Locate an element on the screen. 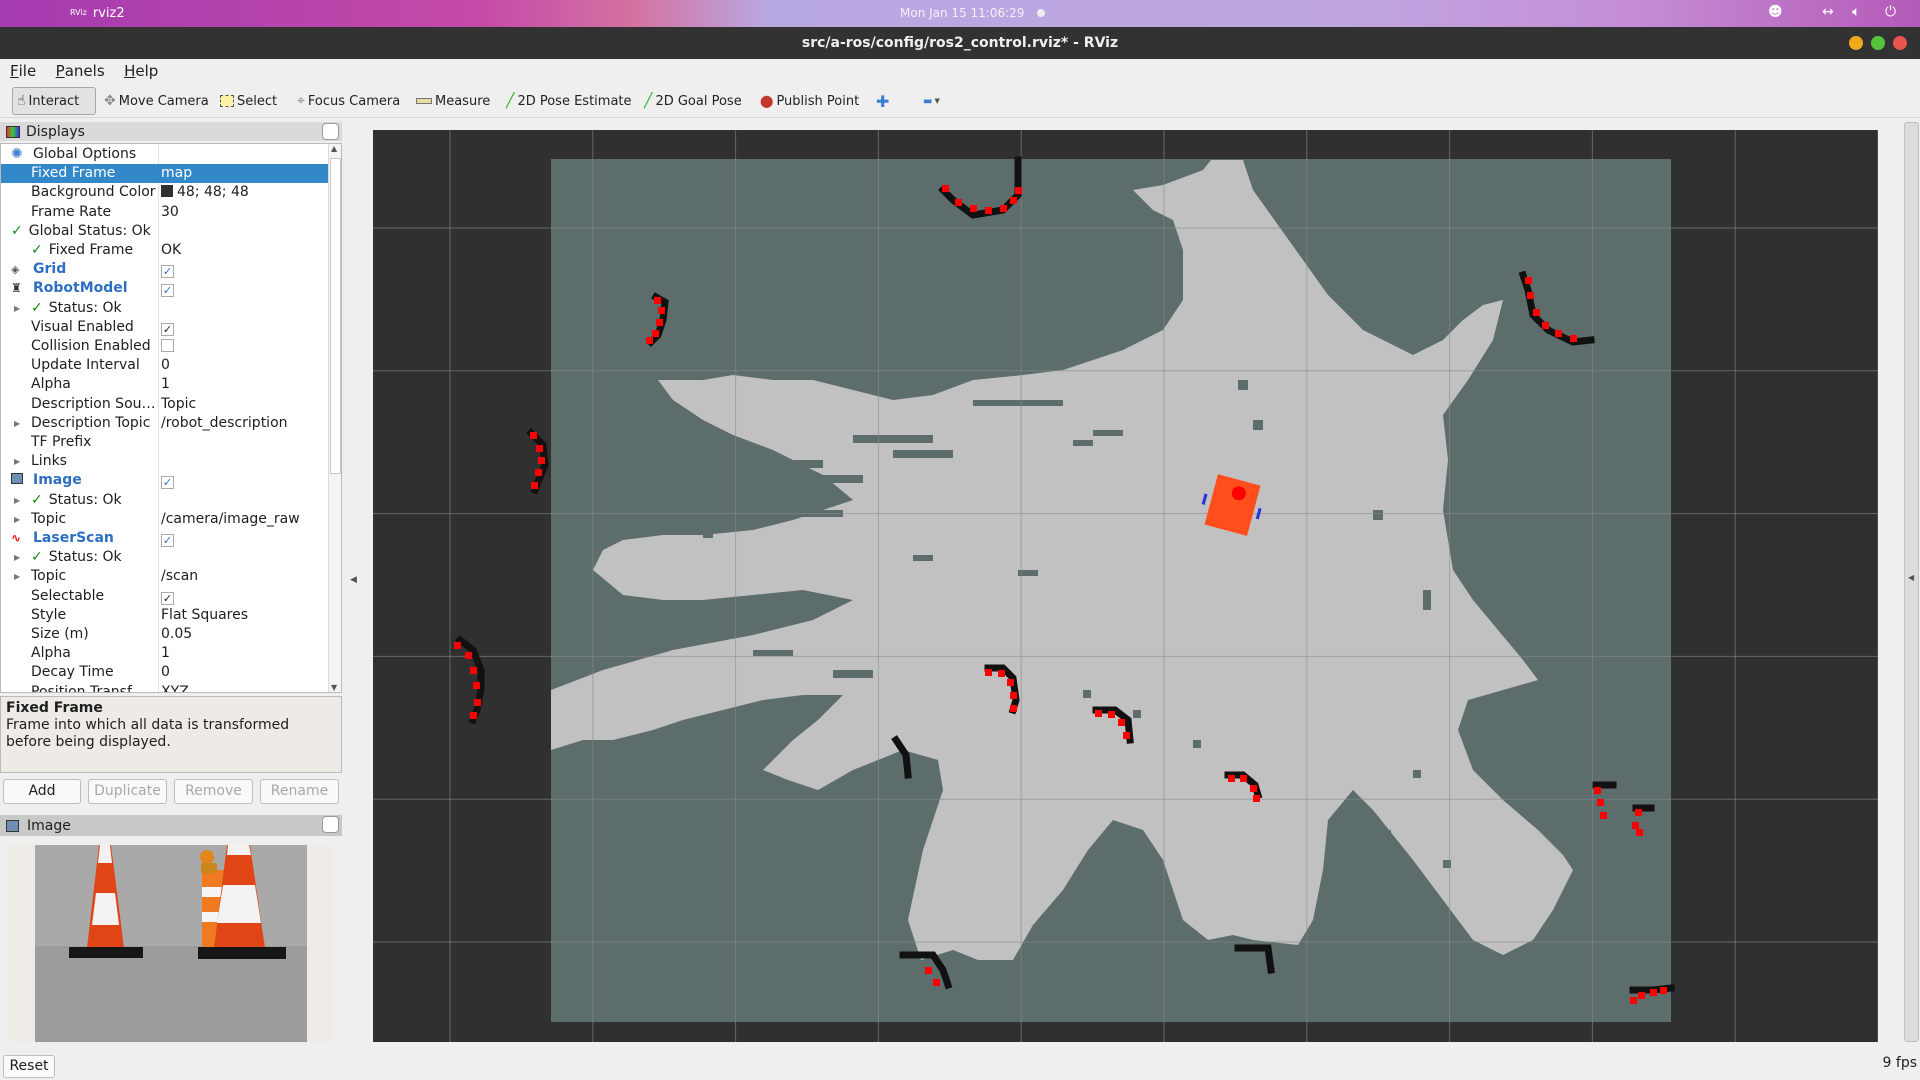  clock: Mon Jan 15 11:06:29 is located at coordinates (962, 13).